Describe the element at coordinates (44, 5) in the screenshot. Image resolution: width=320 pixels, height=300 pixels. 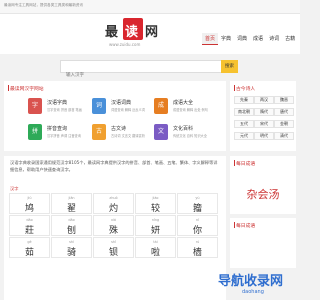
I see `top-bar-text: 最读网专注工具网站，提供各类工具类和最新资讯` at that location.